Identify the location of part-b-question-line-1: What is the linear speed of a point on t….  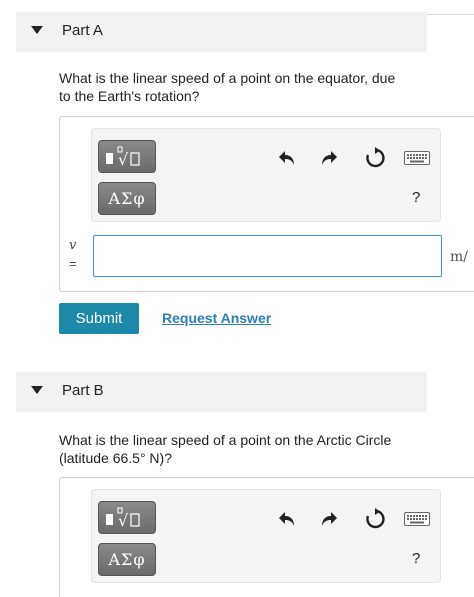
(225, 440).